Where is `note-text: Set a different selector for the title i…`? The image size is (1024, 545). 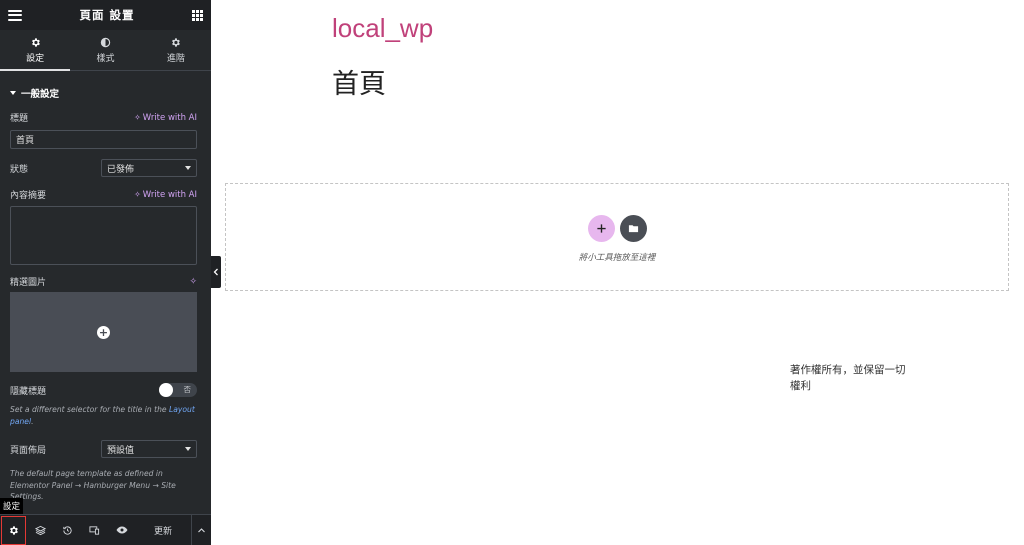
note-text: Set a different selector for the title i… is located at coordinates (89, 409).